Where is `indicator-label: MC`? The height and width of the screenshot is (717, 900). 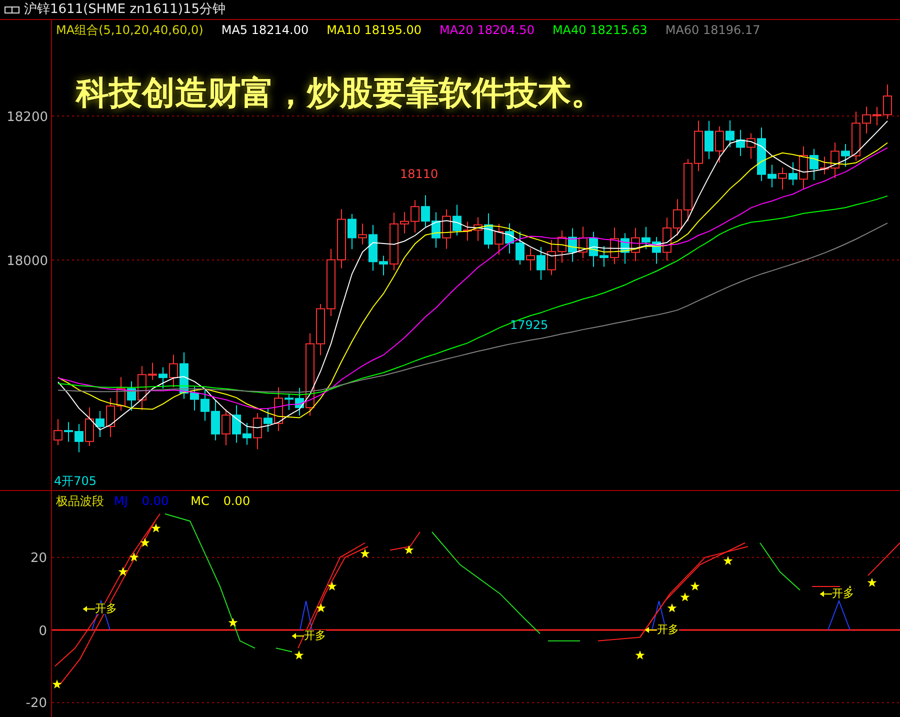
indicator-label: MC is located at coordinates (200, 501).